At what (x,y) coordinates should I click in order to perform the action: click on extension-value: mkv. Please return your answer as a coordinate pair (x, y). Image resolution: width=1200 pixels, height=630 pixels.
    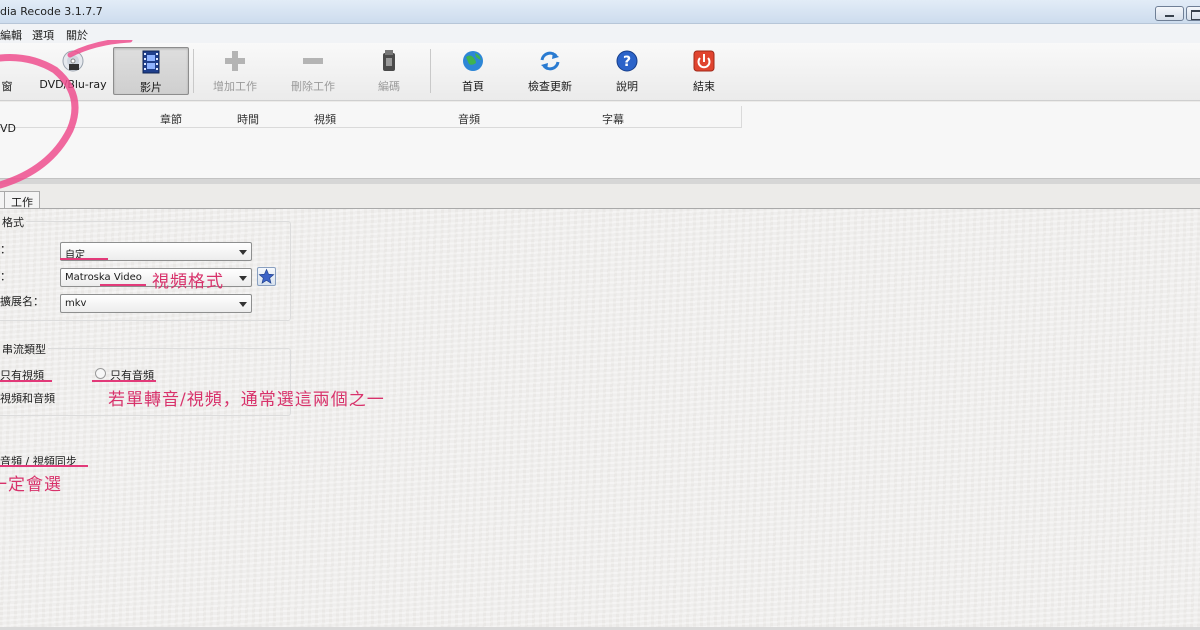
    Looking at the image, I should click on (76, 303).